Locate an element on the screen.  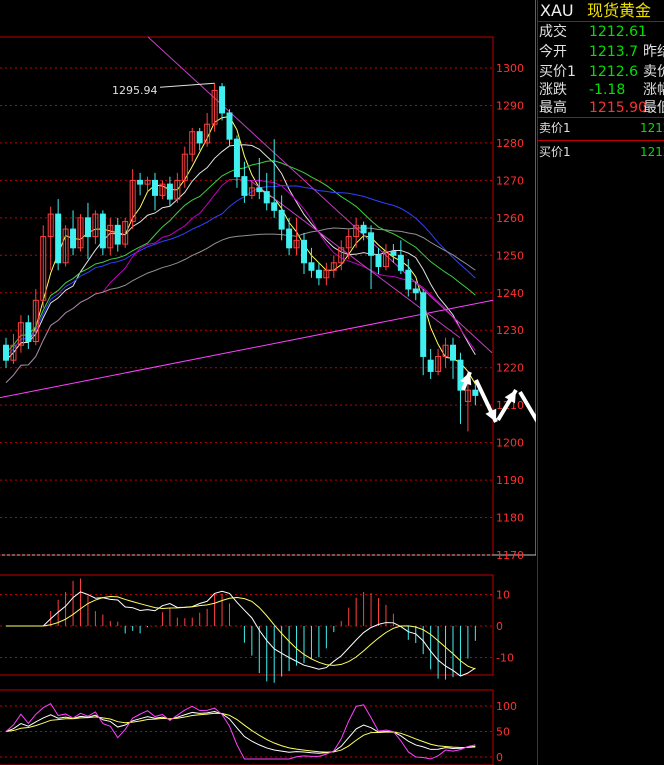
price-tick-label: 1200 is located at coordinates (510, 443).